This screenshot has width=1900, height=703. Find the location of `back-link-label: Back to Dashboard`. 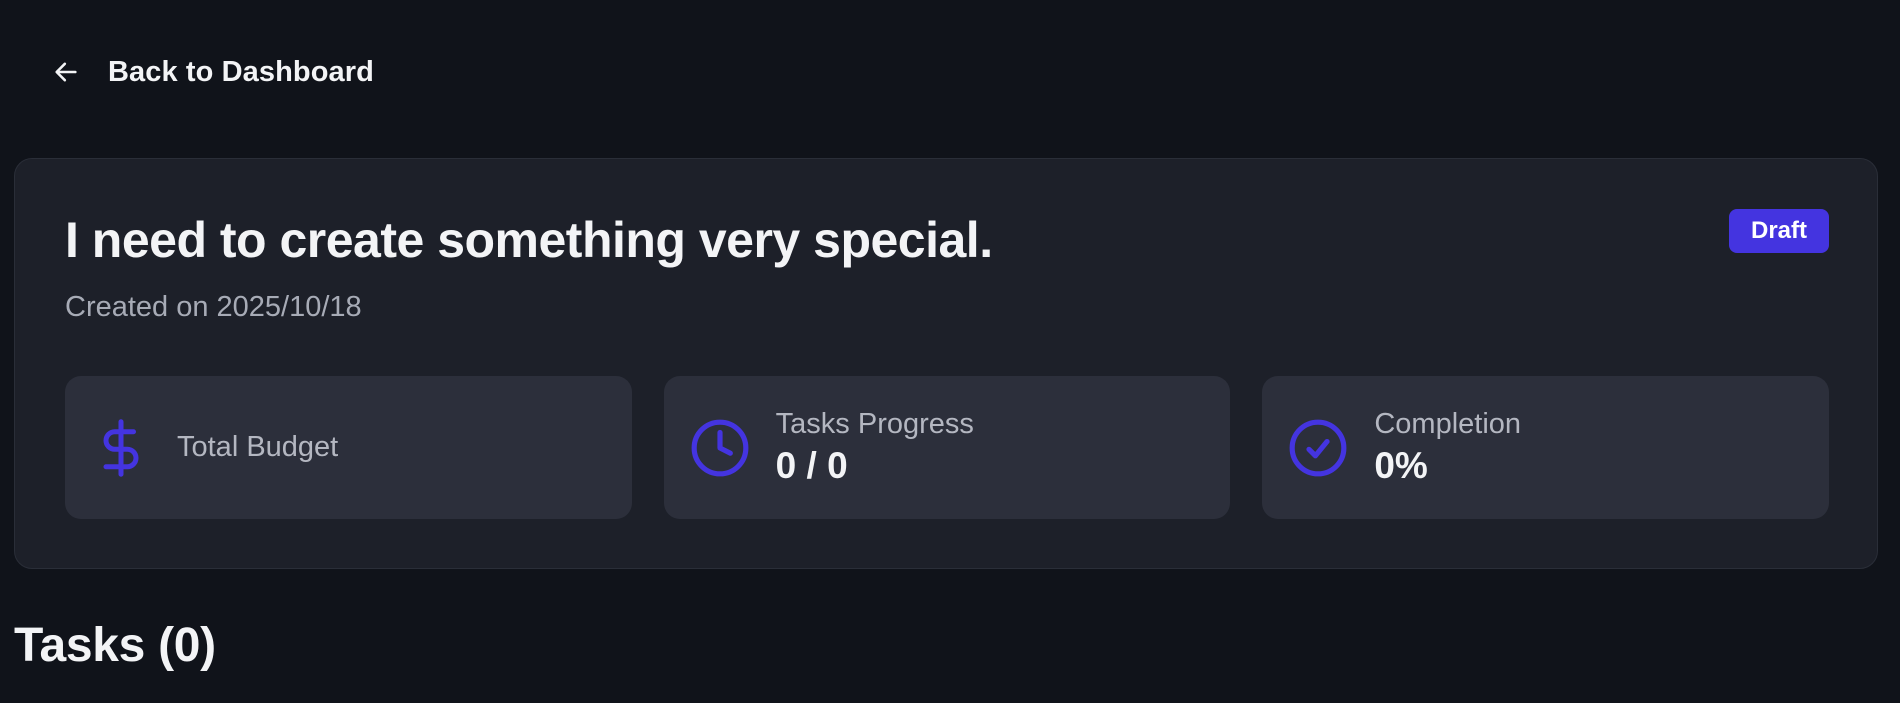

back-link-label: Back to Dashboard is located at coordinates (241, 71).